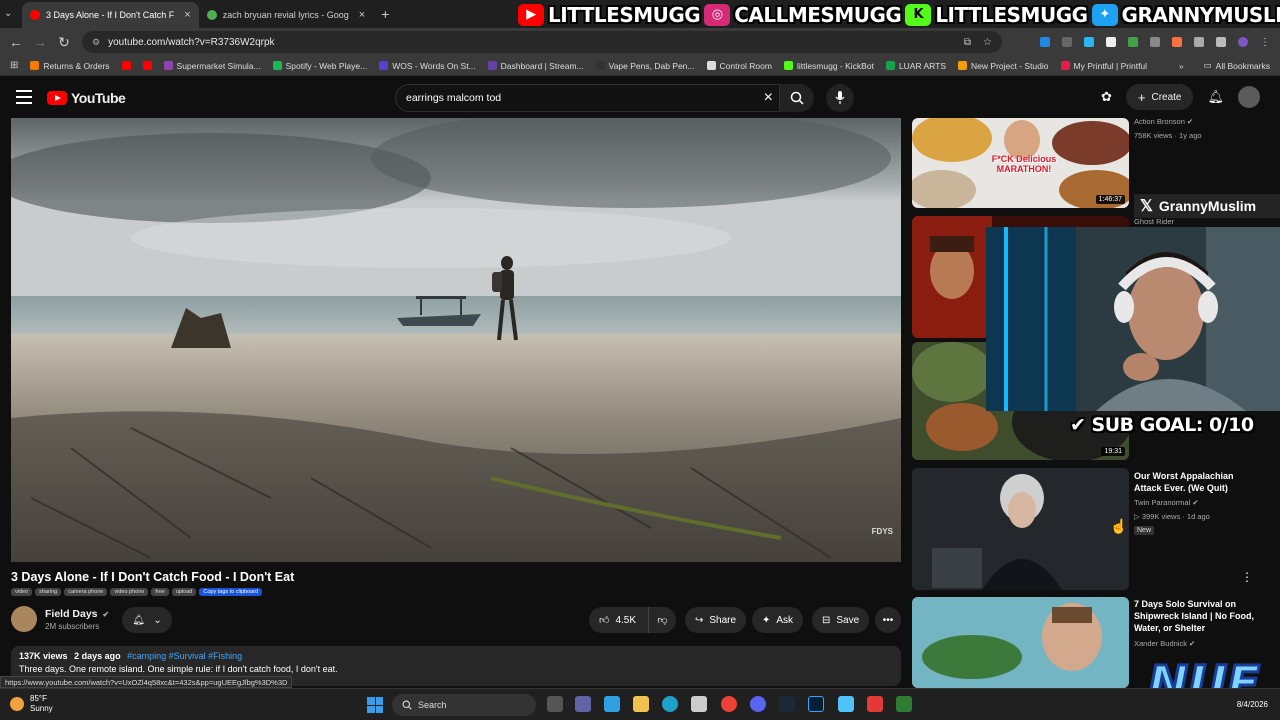 The width and height of the screenshot is (1280, 720). Describe the element at coordinates (670, 704) in the screenshot. I see `edge-icon` at that location.